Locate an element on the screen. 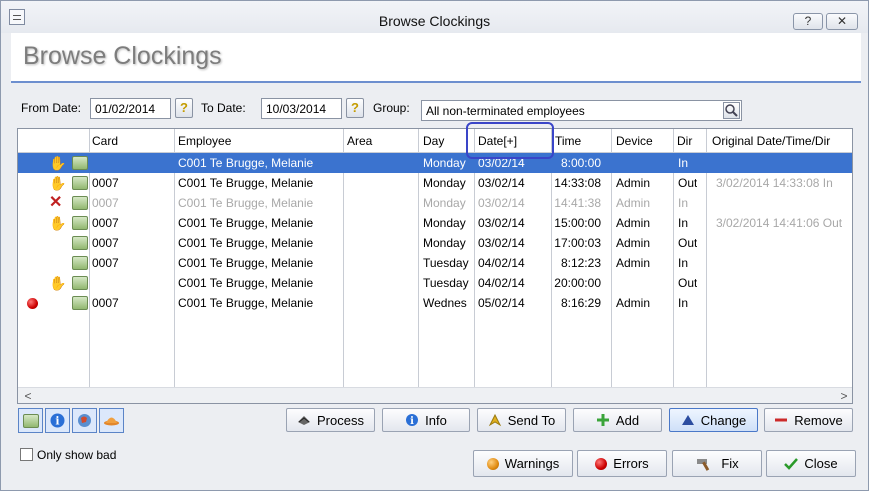 The image size is (869, 491). process-button: Process is located at coordinates (330, 420).